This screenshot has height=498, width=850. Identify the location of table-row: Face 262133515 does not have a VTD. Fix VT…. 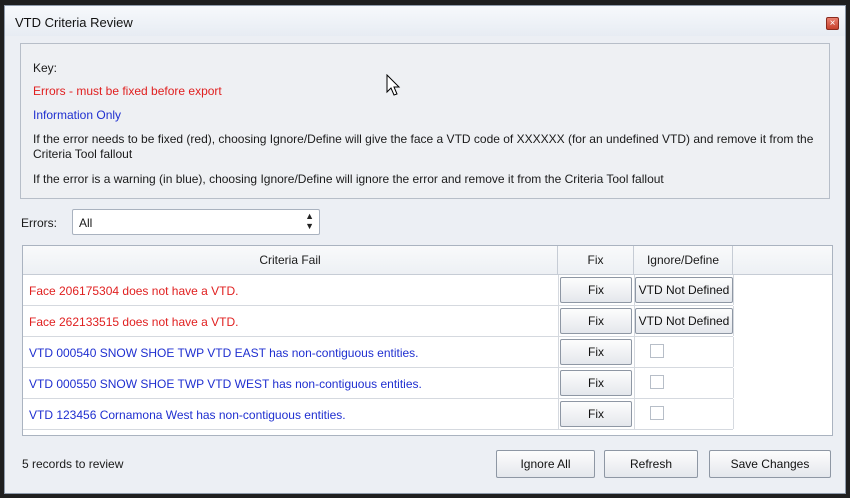
(378, 321).